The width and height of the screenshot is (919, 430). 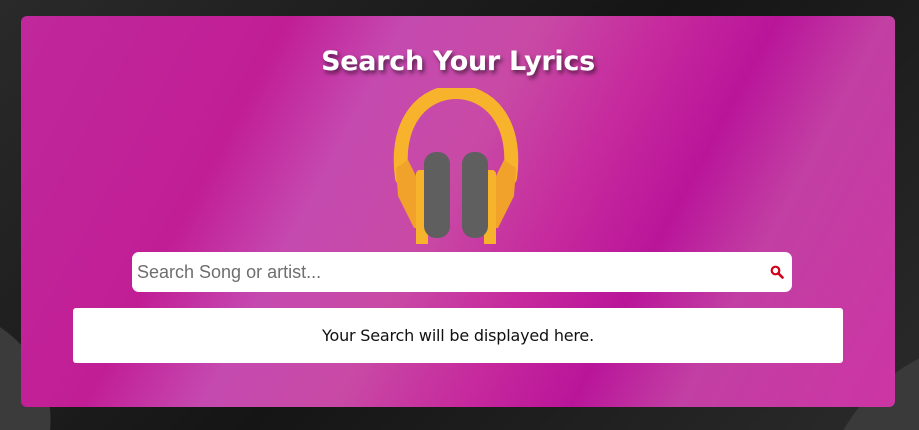 What do you see at coordinates (458, 61) in the screenshot?
I see `page-title: Search Your Lyrics` at bounding box center [458, 61].